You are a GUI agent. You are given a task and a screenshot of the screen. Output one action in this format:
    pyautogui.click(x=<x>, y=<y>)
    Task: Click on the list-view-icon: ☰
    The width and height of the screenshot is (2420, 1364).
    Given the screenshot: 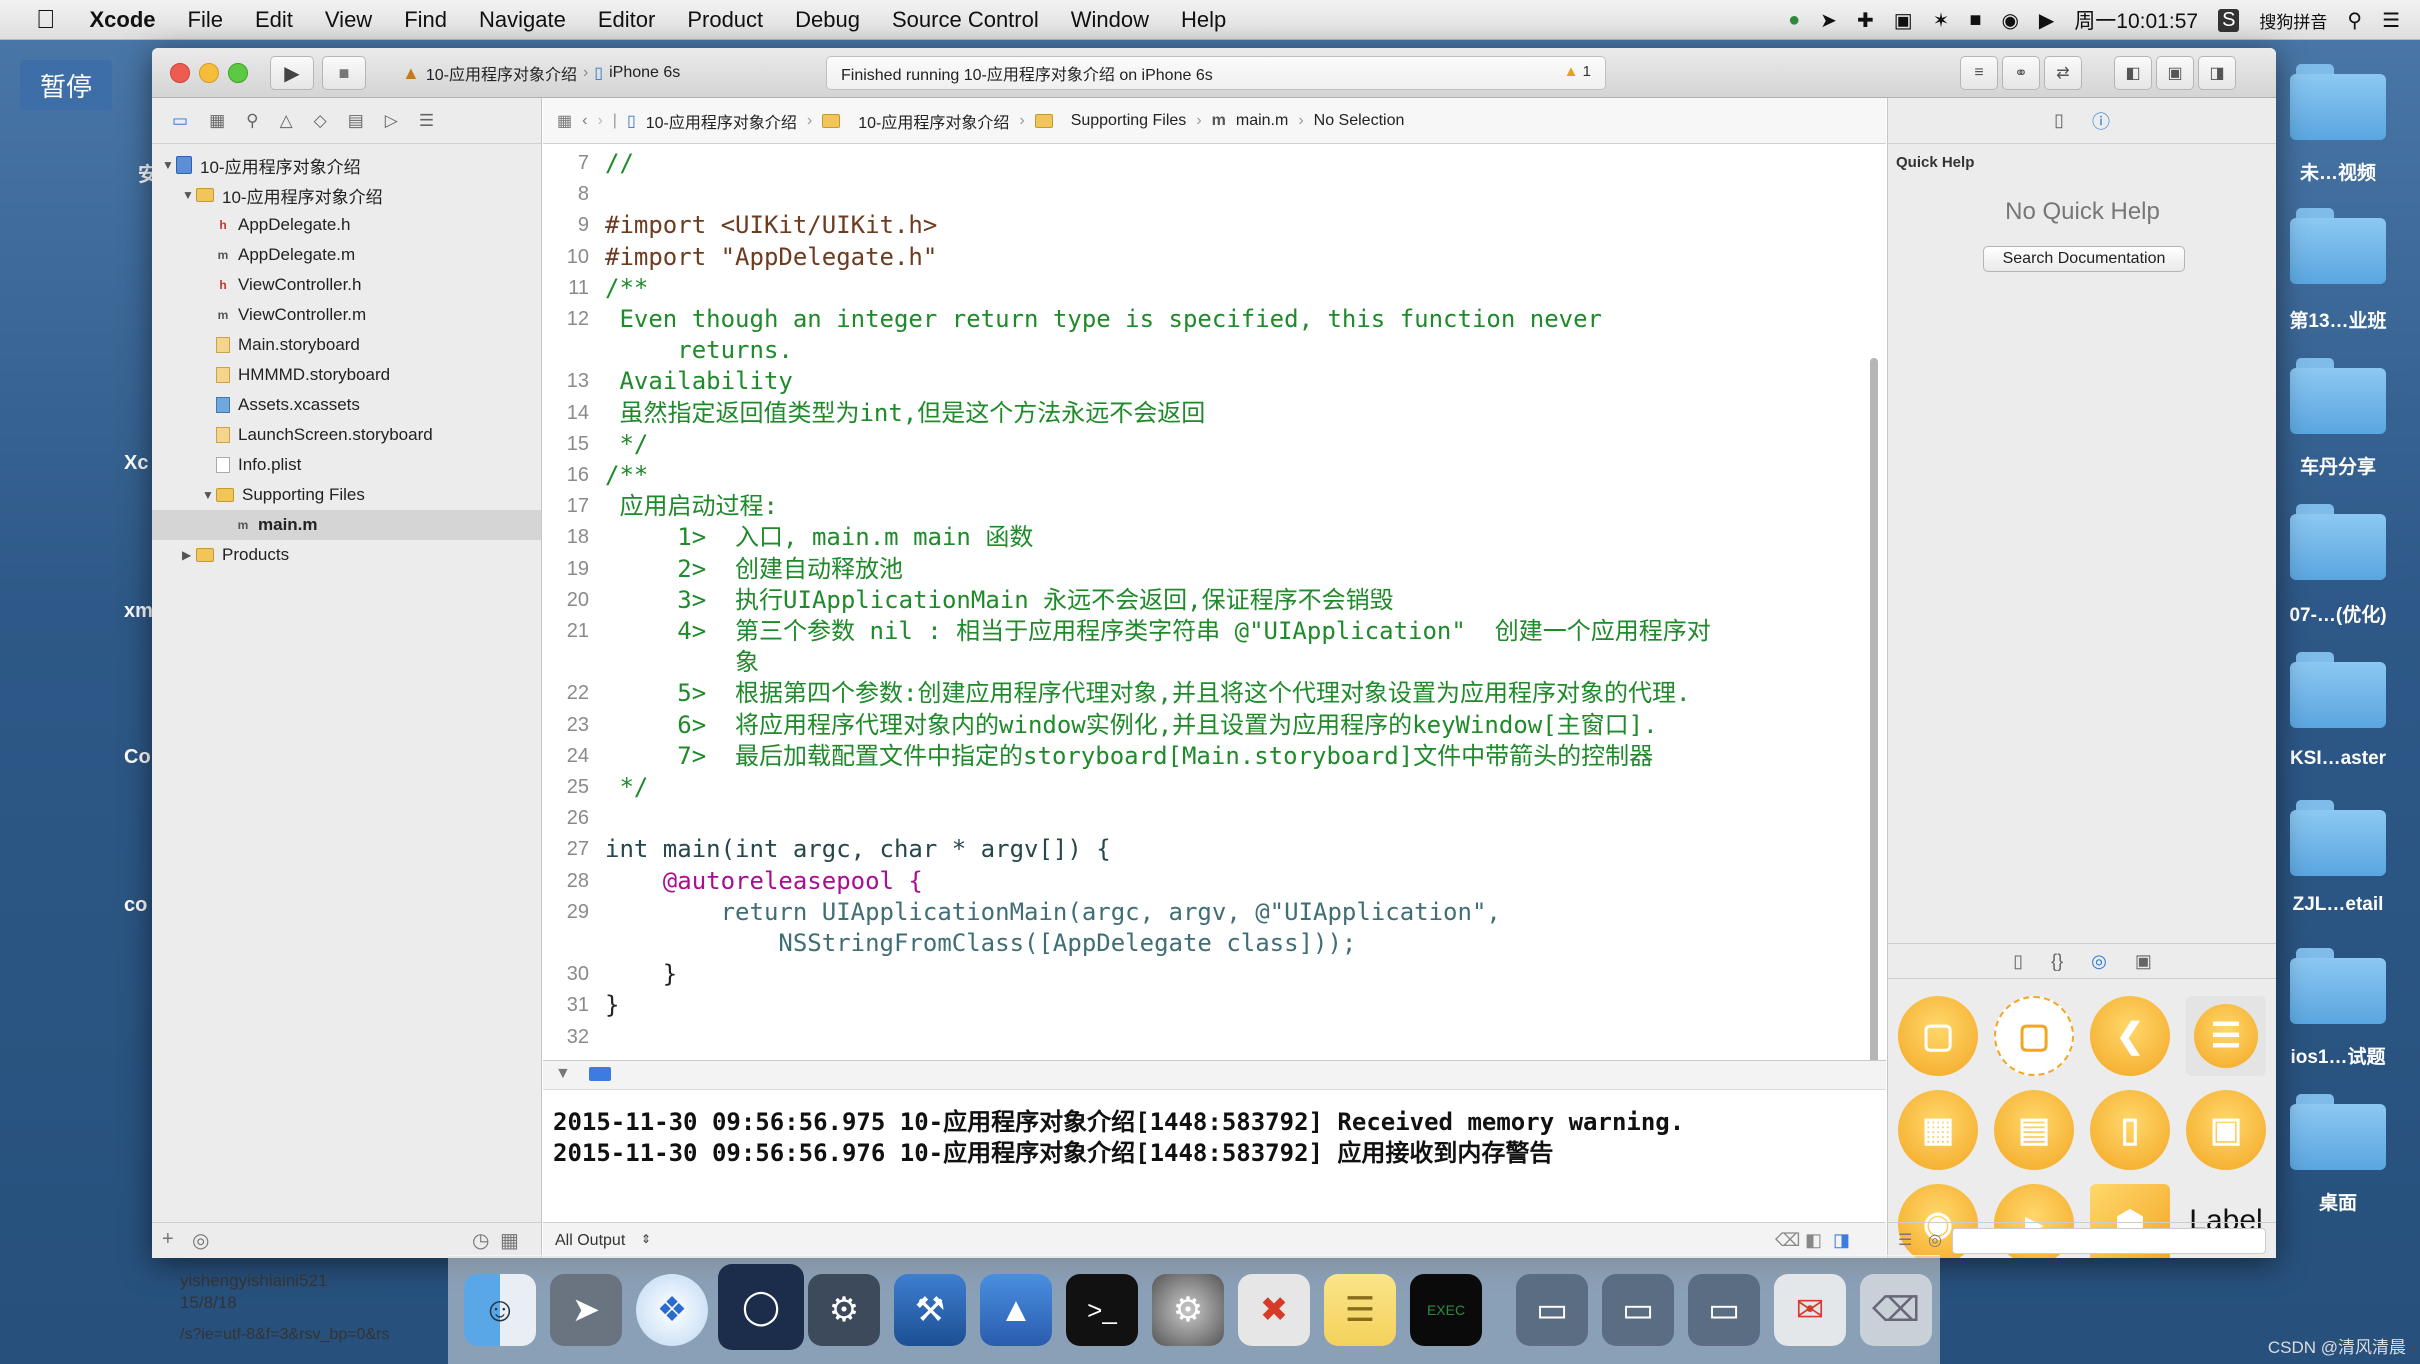 What is the action you would take?
    pyautogui.click(x=1905, y=1240)
    